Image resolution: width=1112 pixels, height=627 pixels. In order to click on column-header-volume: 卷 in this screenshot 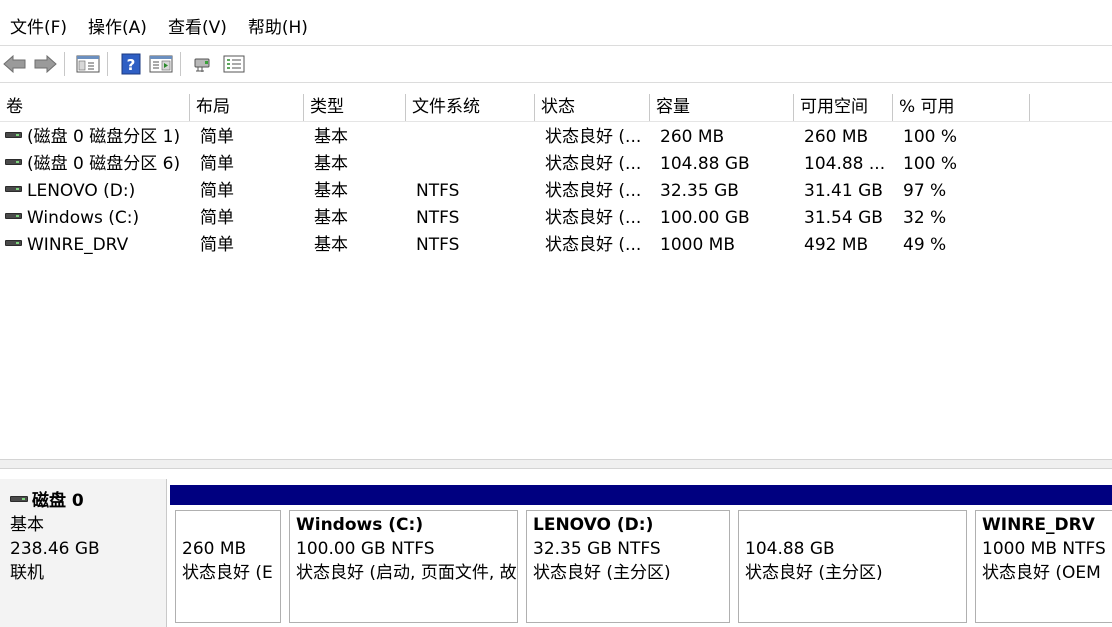, I will do `click(95, 107)`.